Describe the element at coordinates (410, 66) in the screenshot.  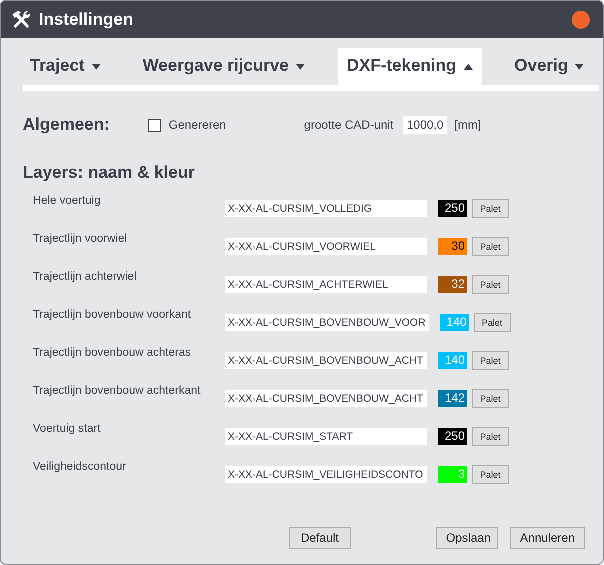
I see `tab: DXF-tekening` at that location.